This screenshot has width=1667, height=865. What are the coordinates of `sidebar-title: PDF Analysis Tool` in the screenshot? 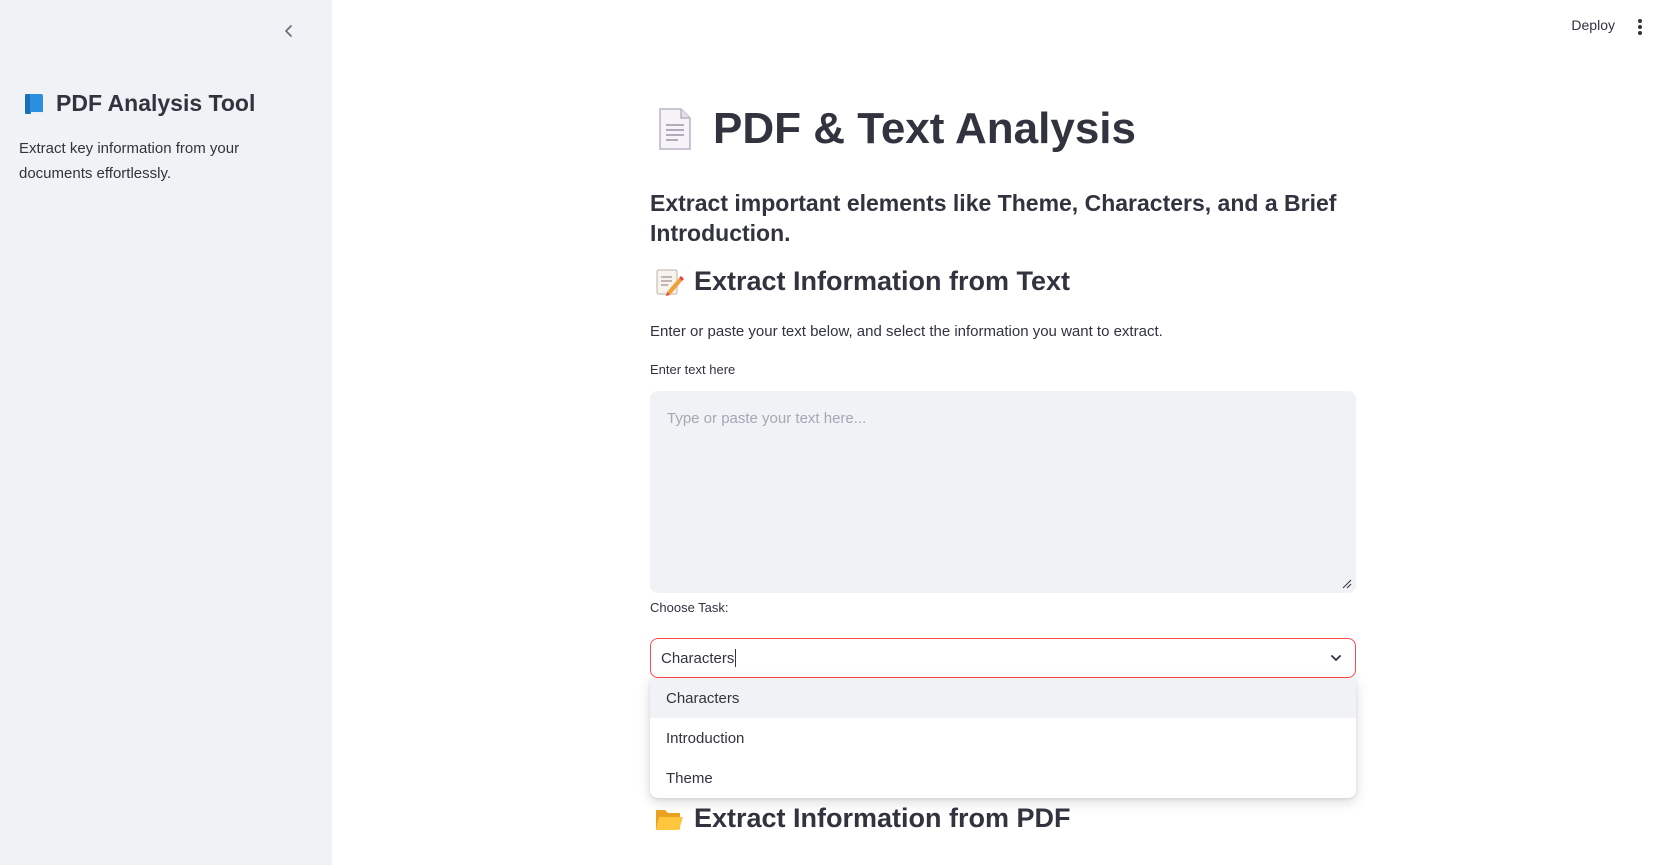 It's located at (138, 103).